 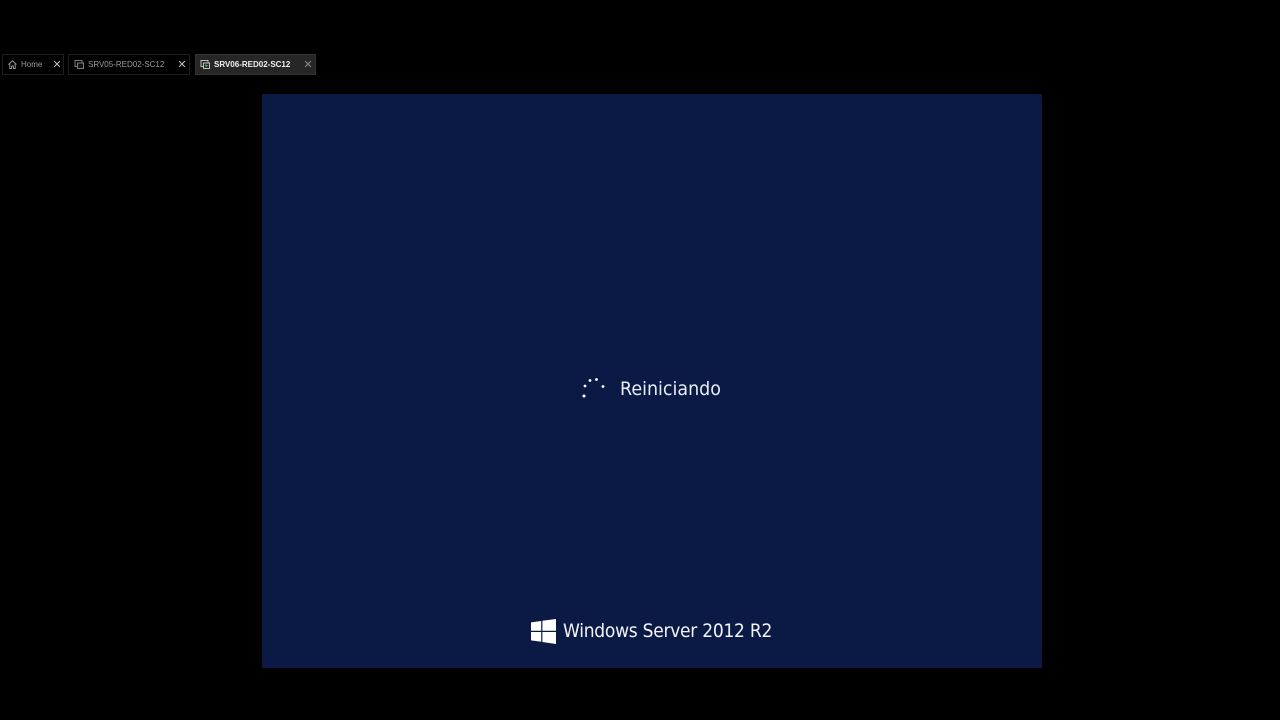 What do you see at coordinates (126, 64) in the screenshot?
I see `tab-label: SRV05-RED02-SC12` at bounding box center [126, 64].